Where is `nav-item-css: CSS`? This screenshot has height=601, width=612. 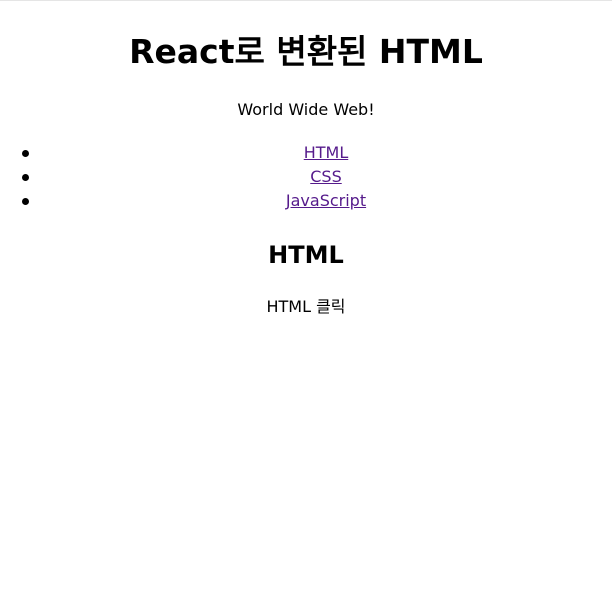
nav-item-css: CSS is located at coordinates (317, 177).